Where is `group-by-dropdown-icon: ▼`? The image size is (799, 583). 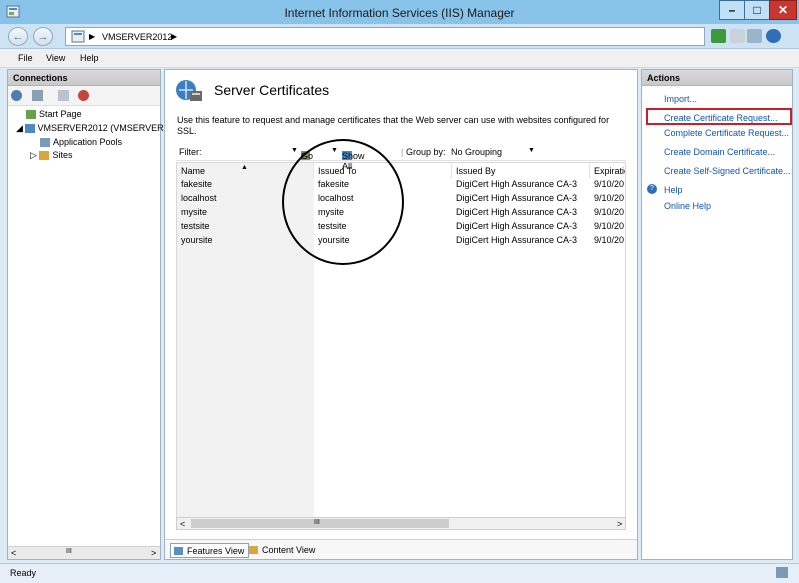 group-by-dropdown-icon: ▼ is located at coordinates (531, 150).